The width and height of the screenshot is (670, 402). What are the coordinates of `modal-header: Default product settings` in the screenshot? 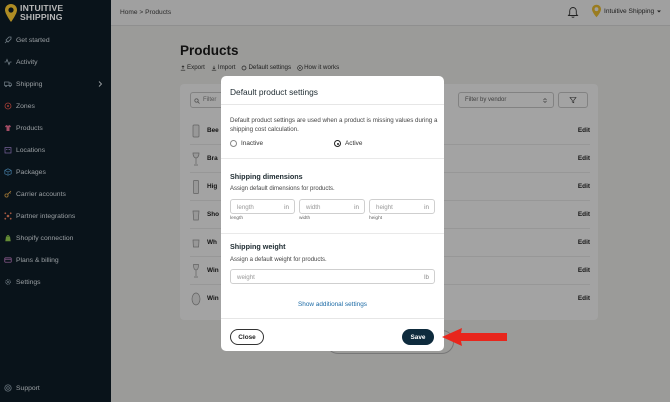 It's located at (332, 90).